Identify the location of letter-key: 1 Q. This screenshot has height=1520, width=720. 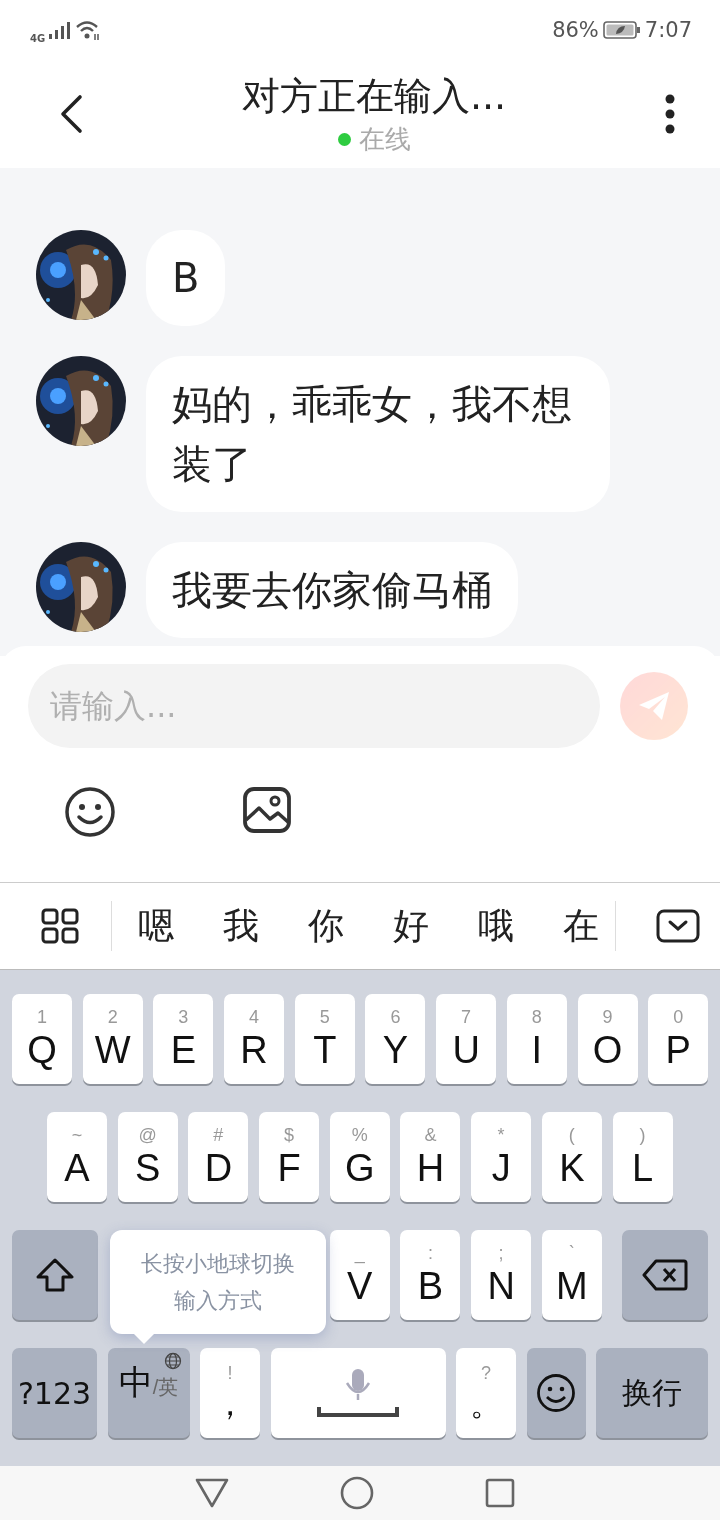
(42, 1039).